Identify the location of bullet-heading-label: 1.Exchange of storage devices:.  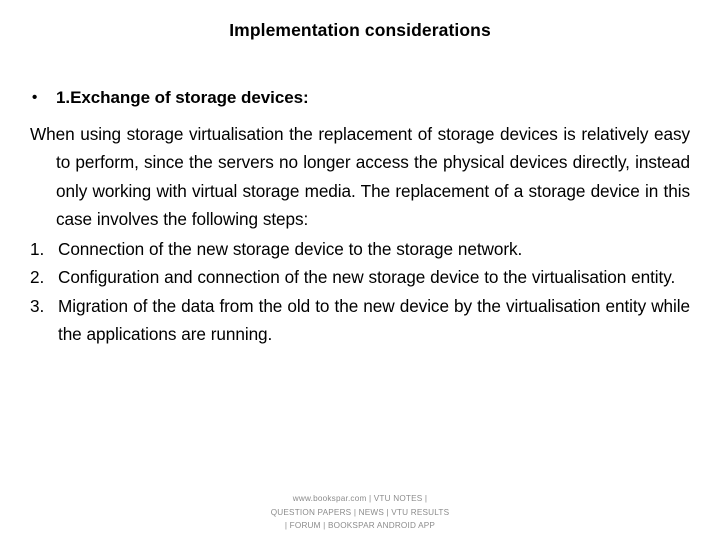
(182, 97).